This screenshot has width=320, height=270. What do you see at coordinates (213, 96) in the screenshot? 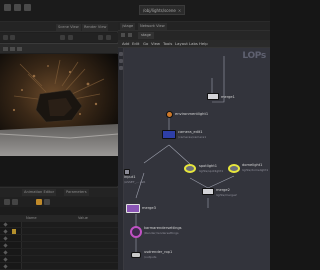
I see `node-merge1` at bounding box center [213, 96].